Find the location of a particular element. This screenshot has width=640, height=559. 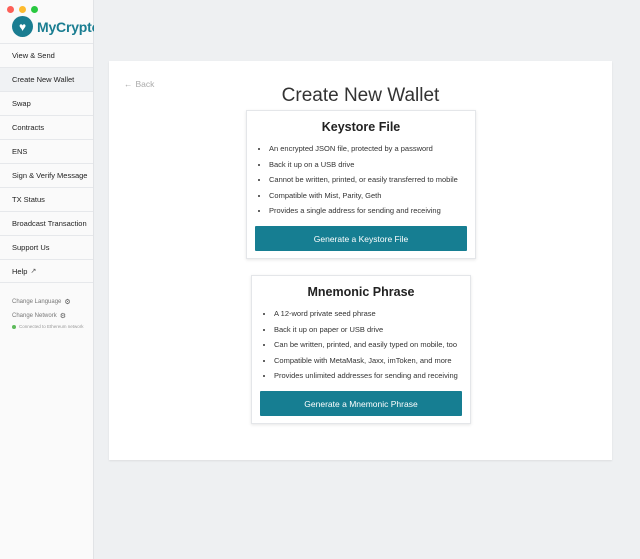

sidebar-item-label: View & Send is located at coordinates (33, 55).